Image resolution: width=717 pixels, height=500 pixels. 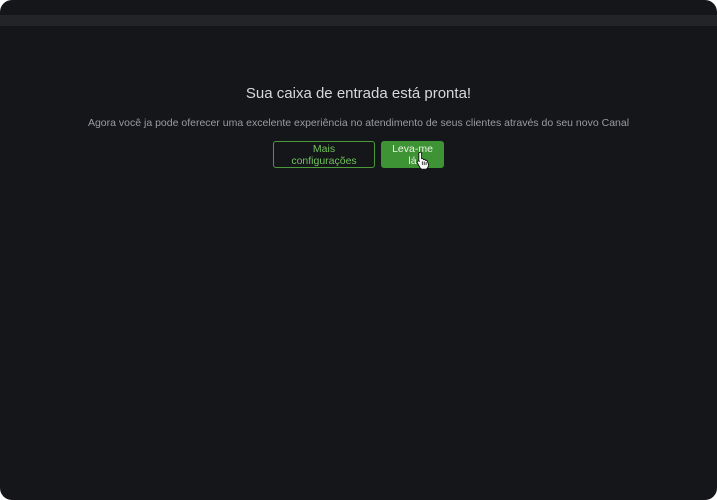 I want to click on page-title: Sua caixa de entrada está pronta!, so click(x=358, y=93).